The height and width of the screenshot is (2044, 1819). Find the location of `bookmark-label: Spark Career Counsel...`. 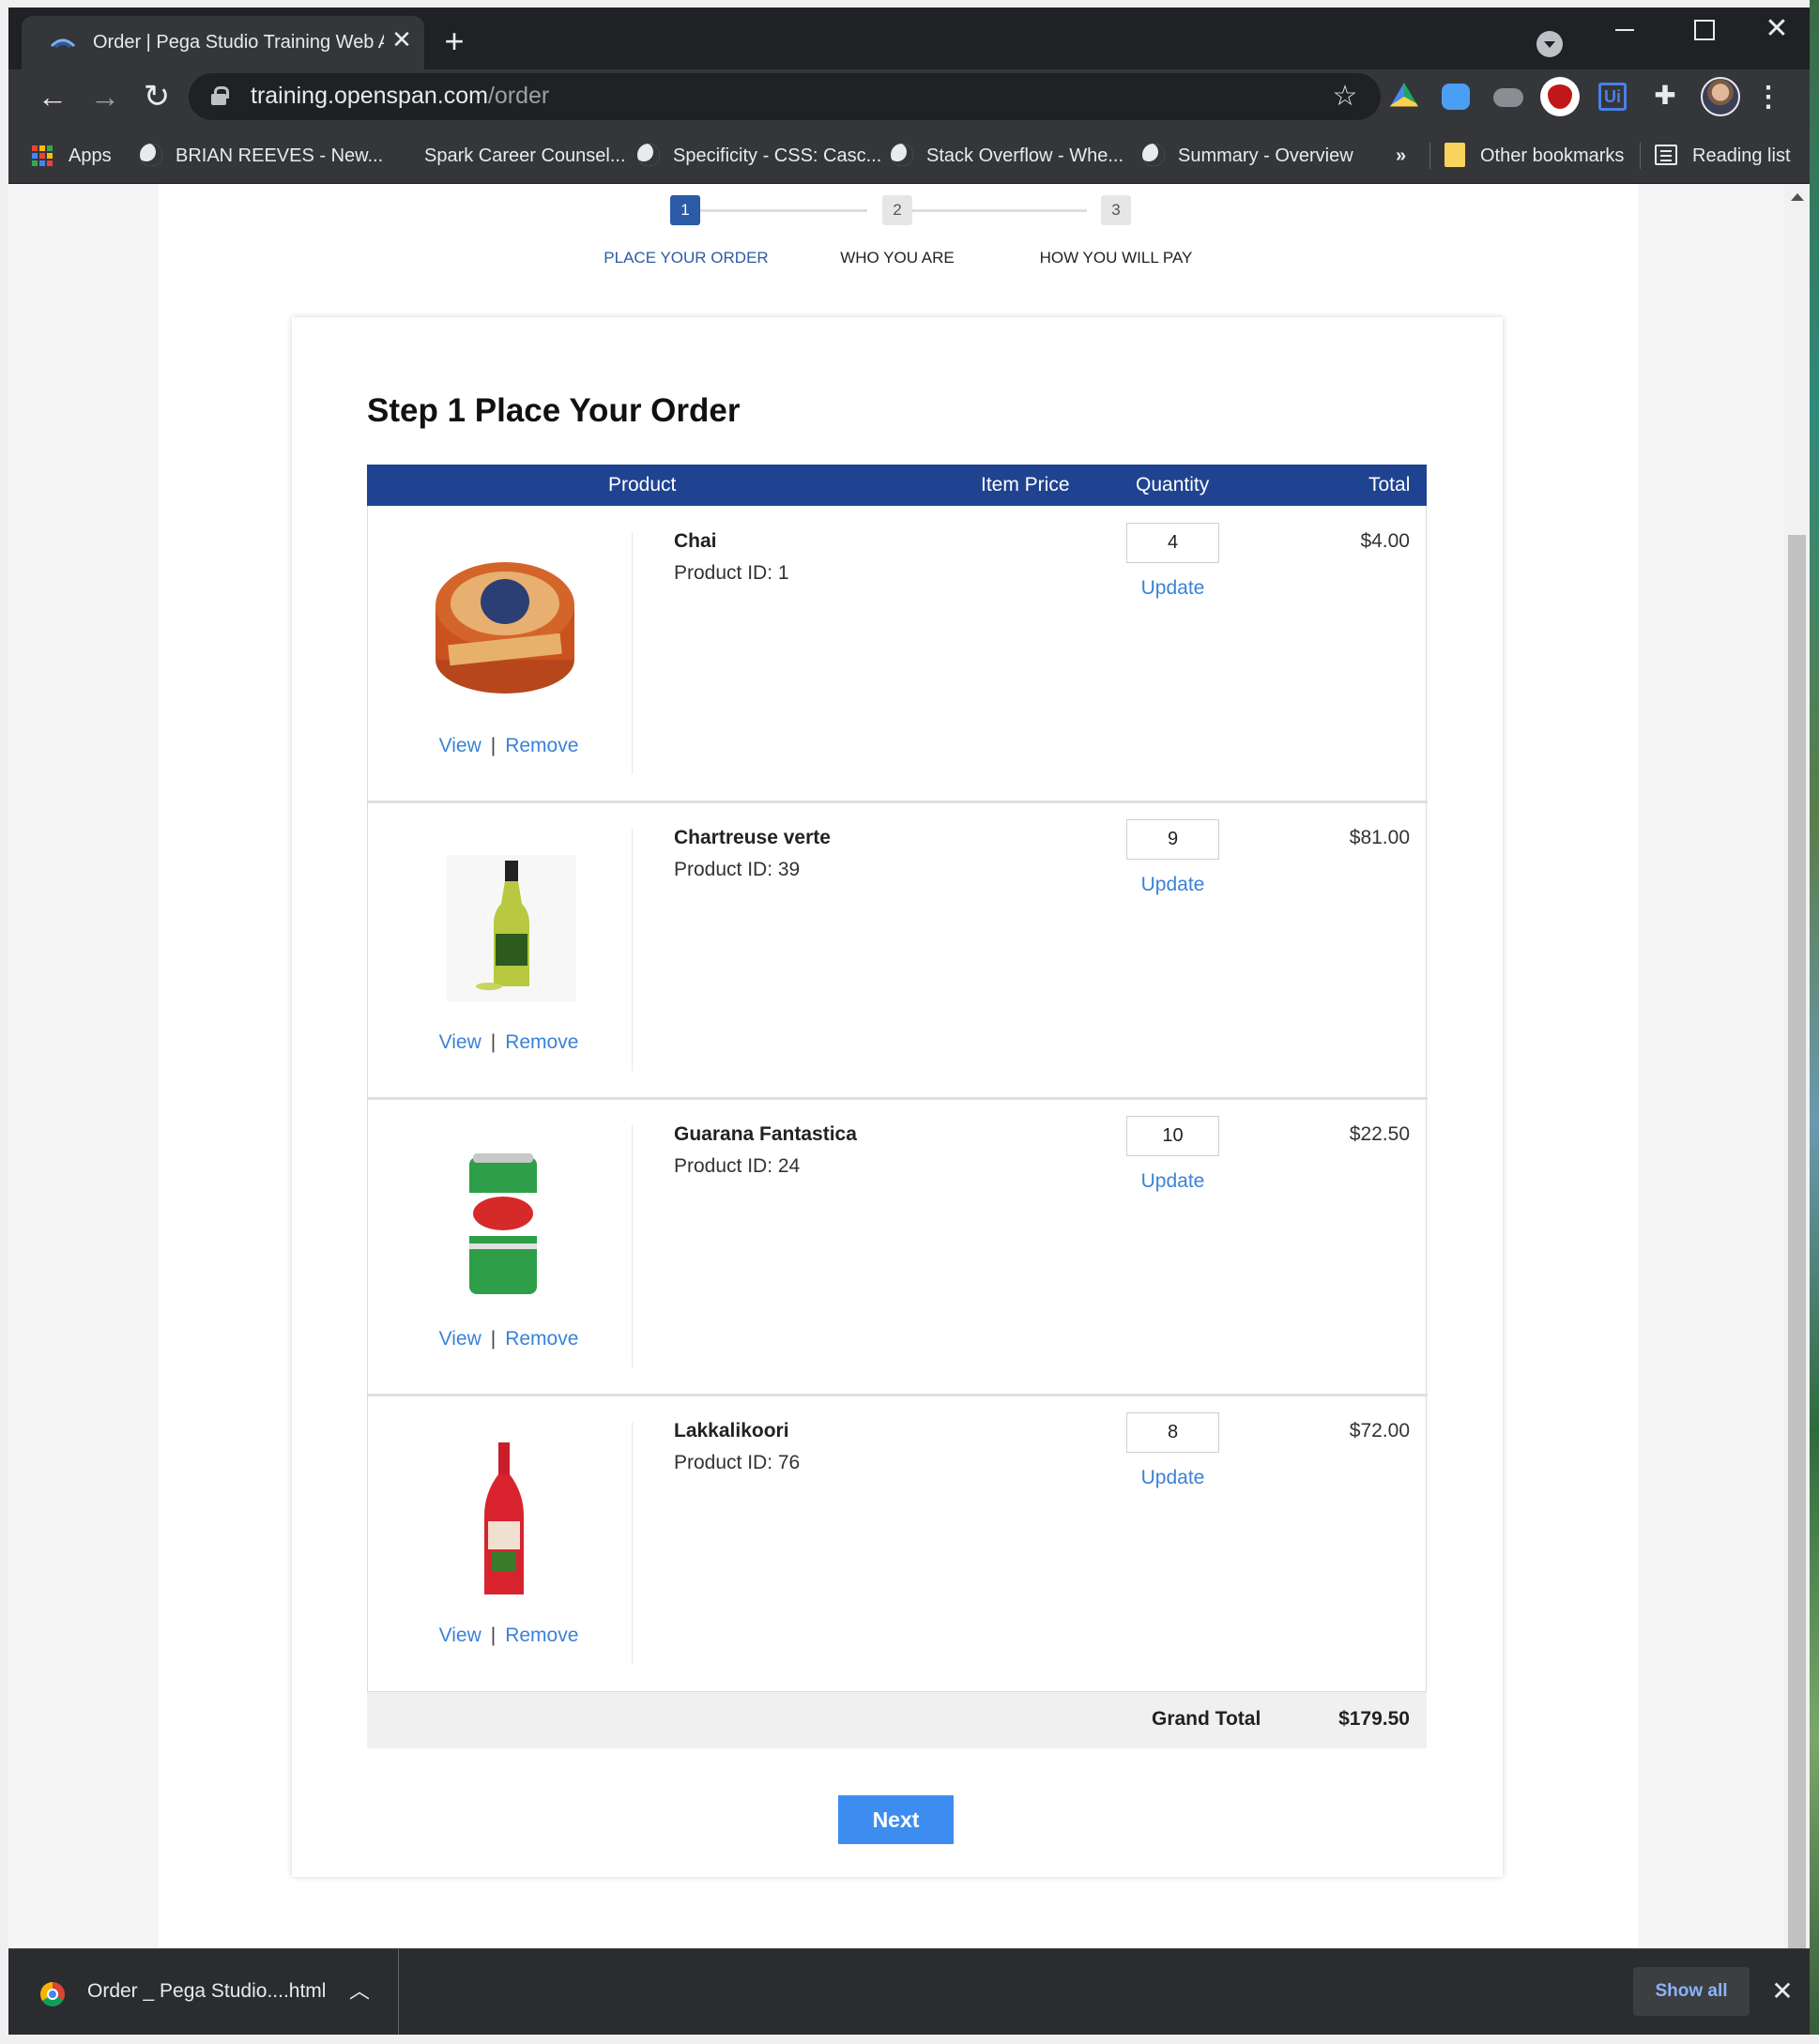

bookmark-label: Spark Career Counsel... is located at coordinates (525, 155).